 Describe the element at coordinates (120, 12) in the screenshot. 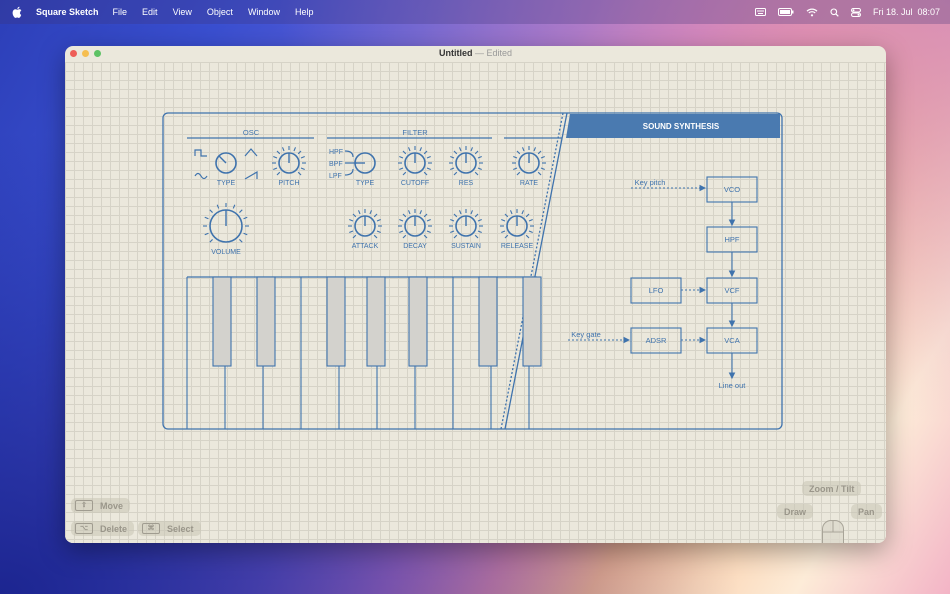

I see `menu-file: File` at that location.